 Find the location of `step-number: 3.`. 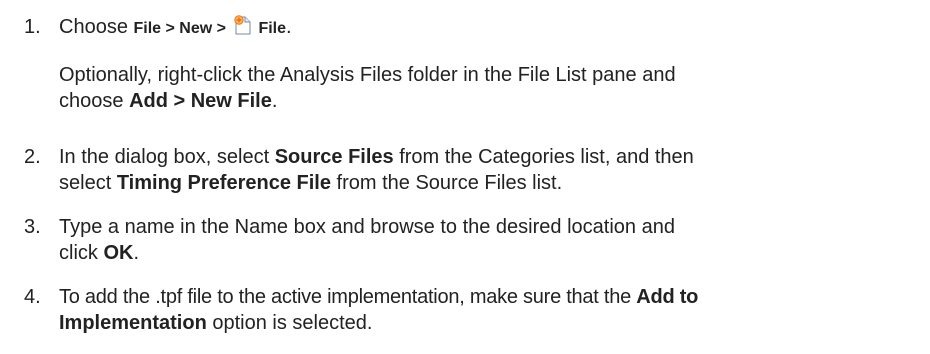

step-number: 3. is located at coordinates (32, 227).